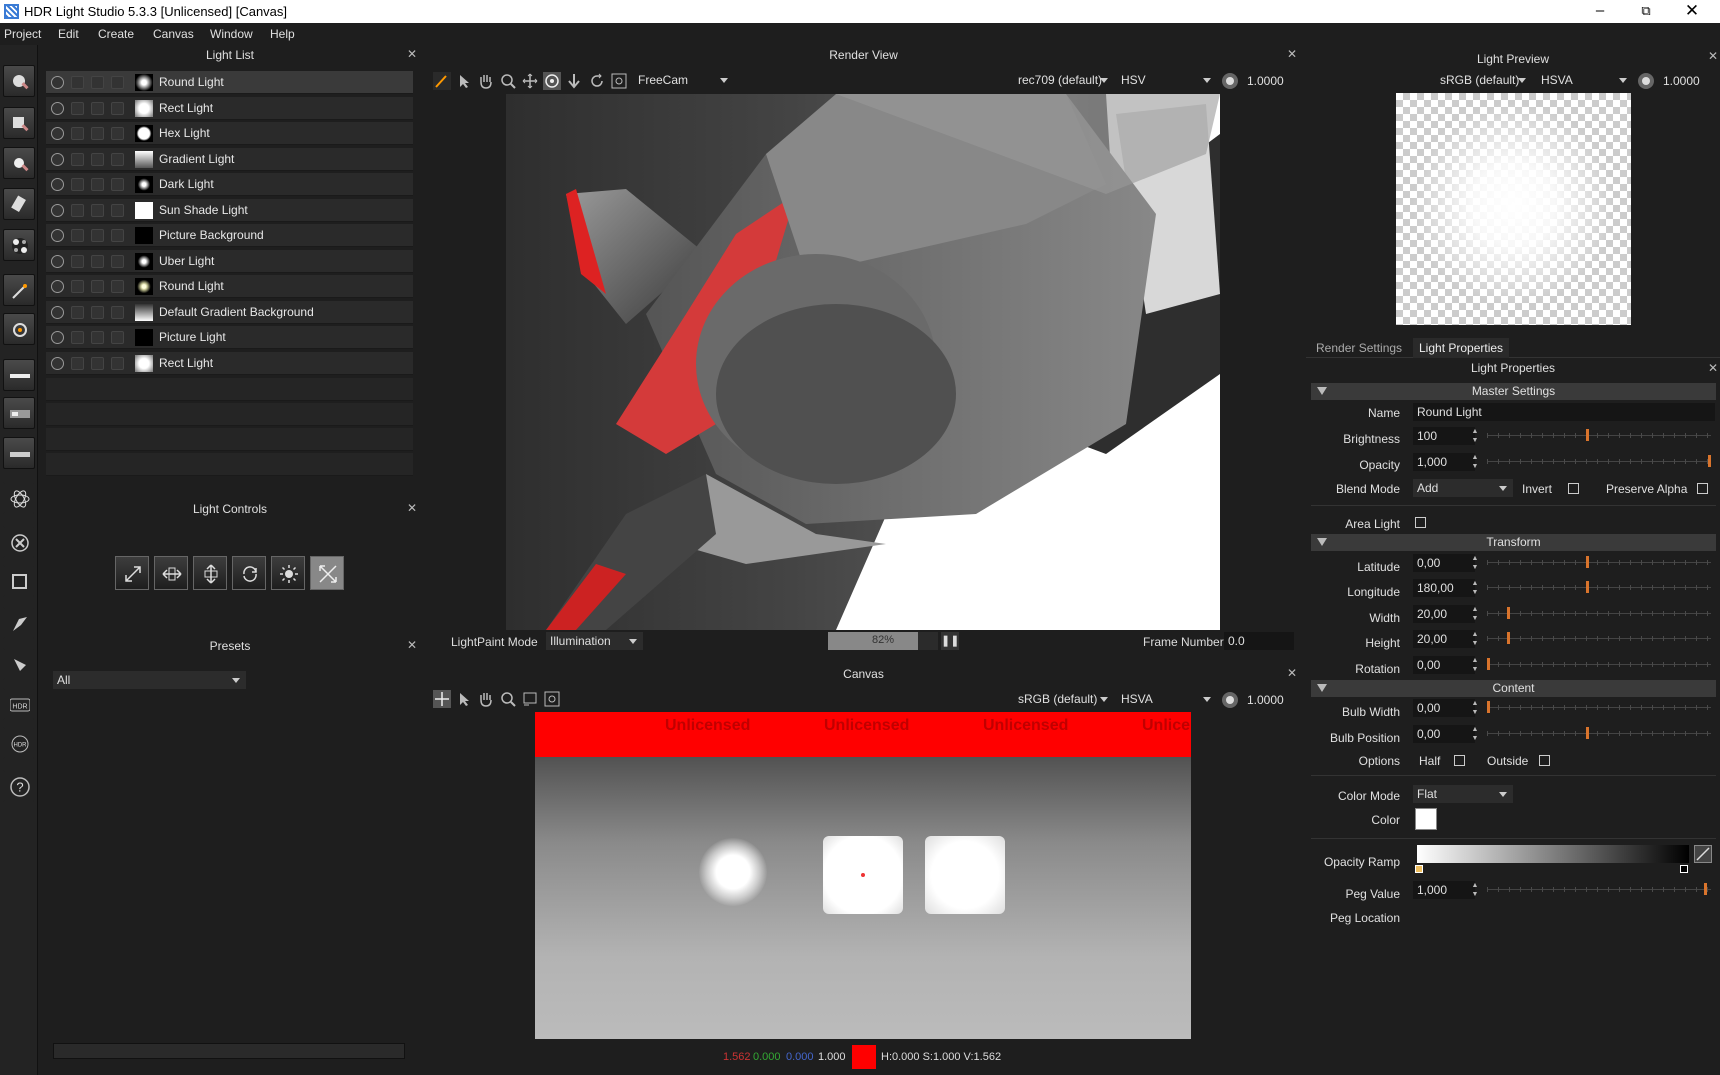 This screenshot has width=1720, height=1075. What do you see at coordinates (1444, 639) in the screenshot?
I see `height-field: 20,00` at bounding box center [1444, 639].